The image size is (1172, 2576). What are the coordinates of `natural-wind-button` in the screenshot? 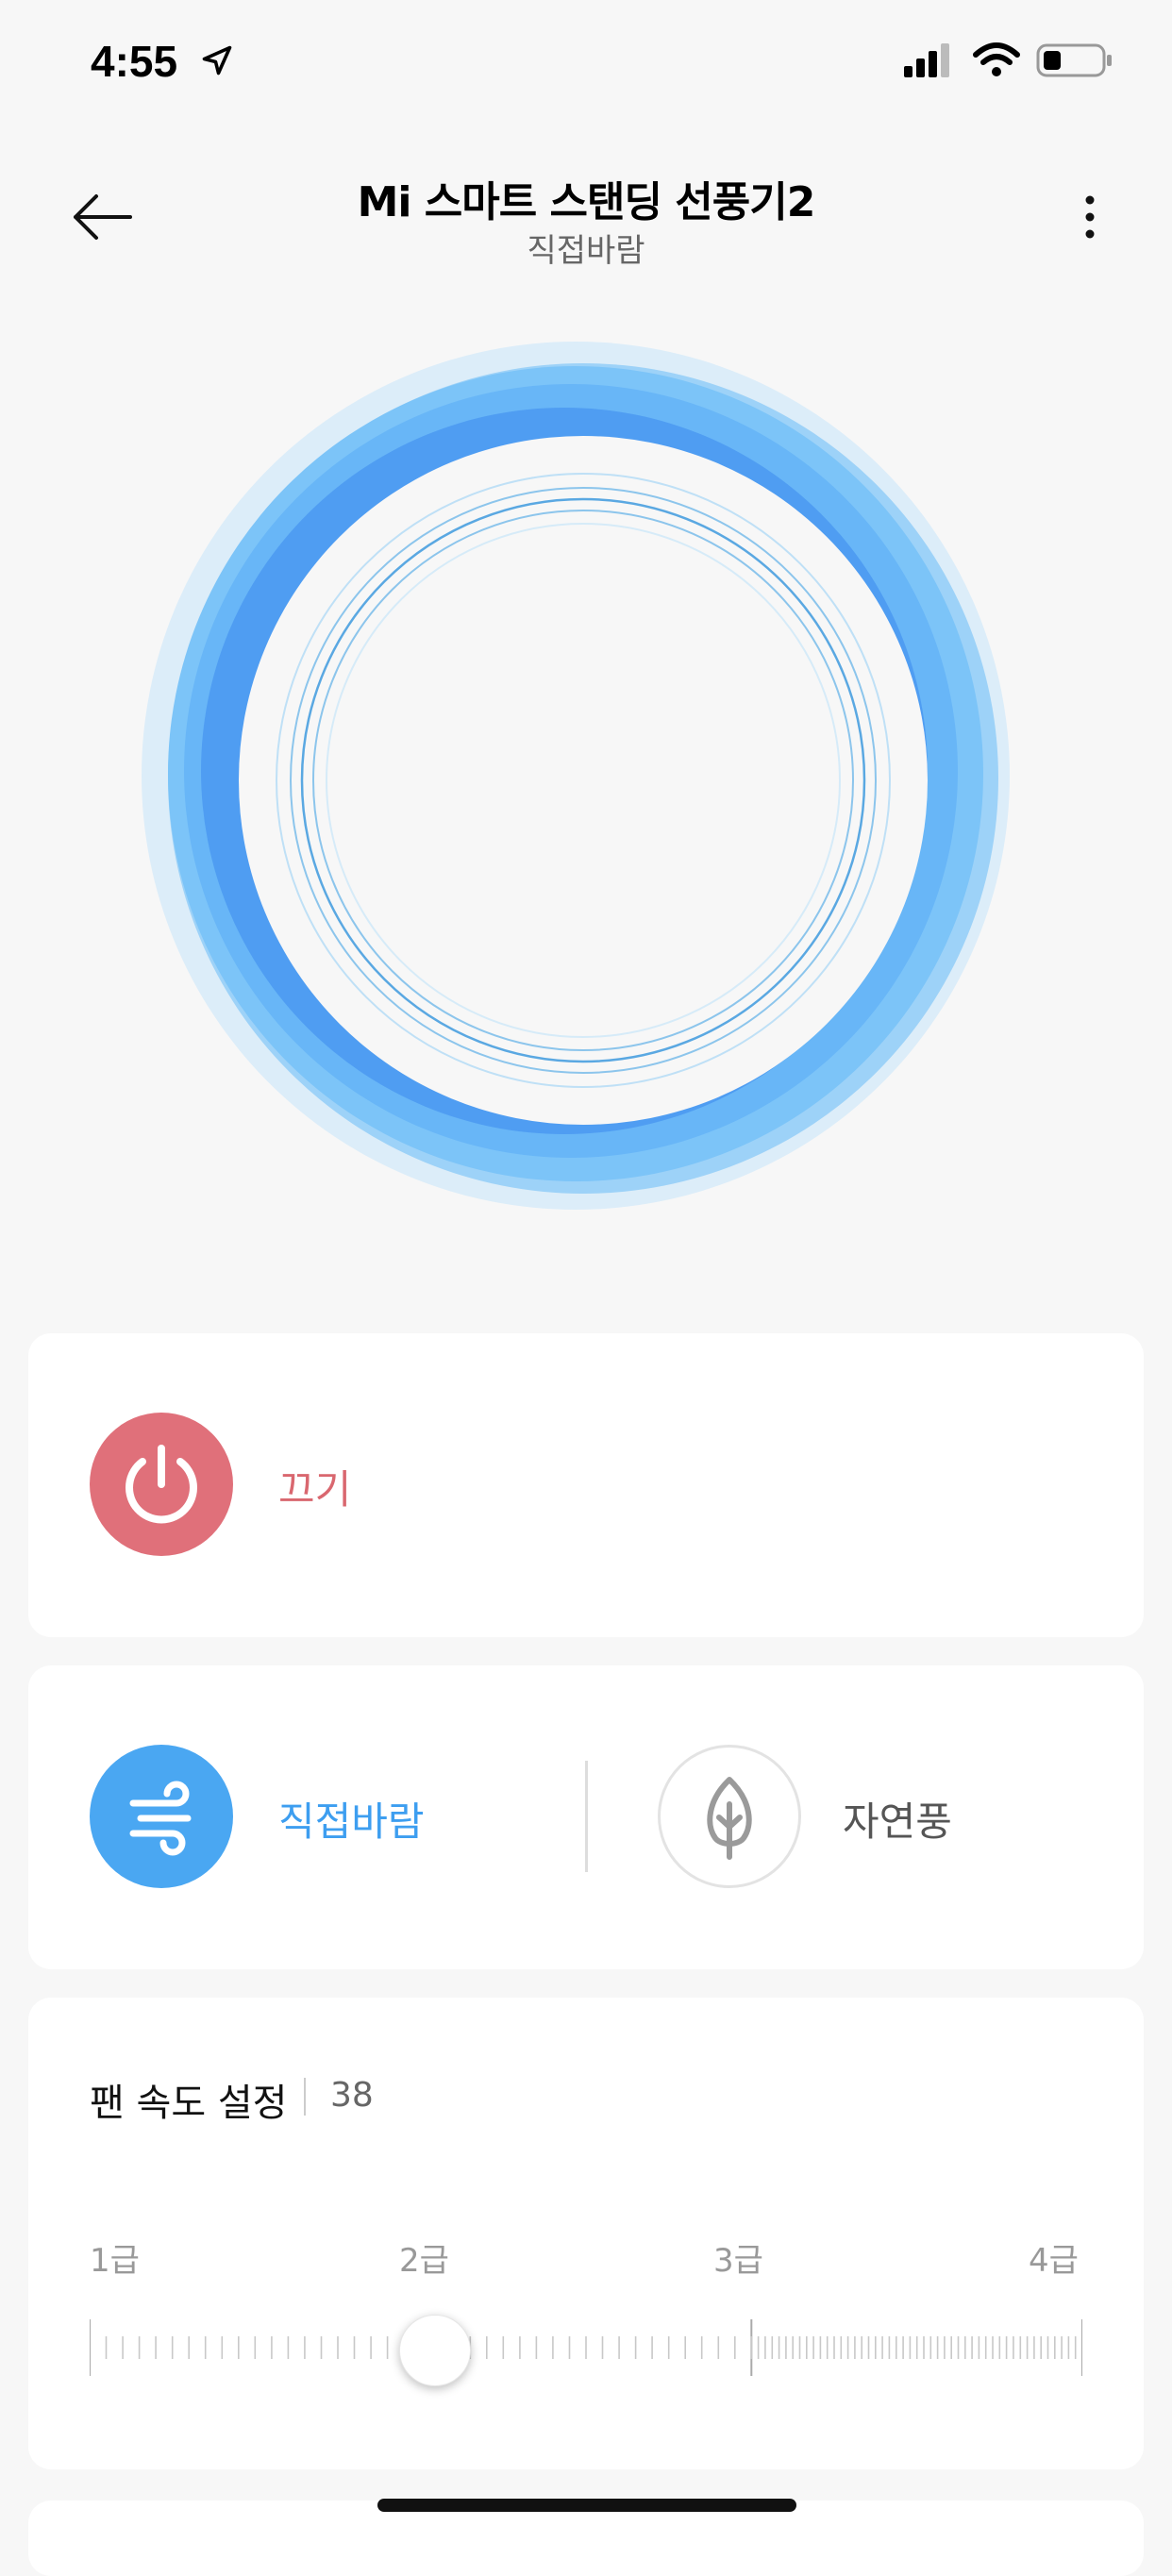 It's located at (729, 1816).